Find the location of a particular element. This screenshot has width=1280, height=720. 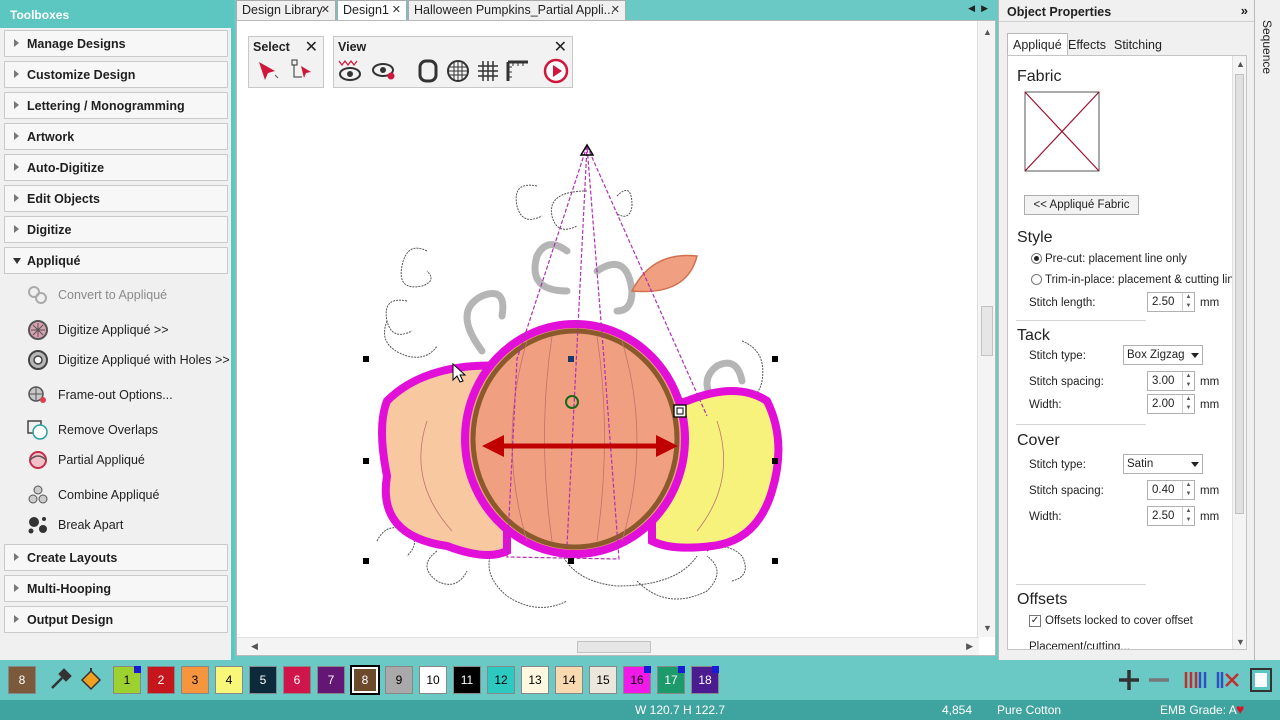

color-swatch: 7 is located at coordinates (331, 680).